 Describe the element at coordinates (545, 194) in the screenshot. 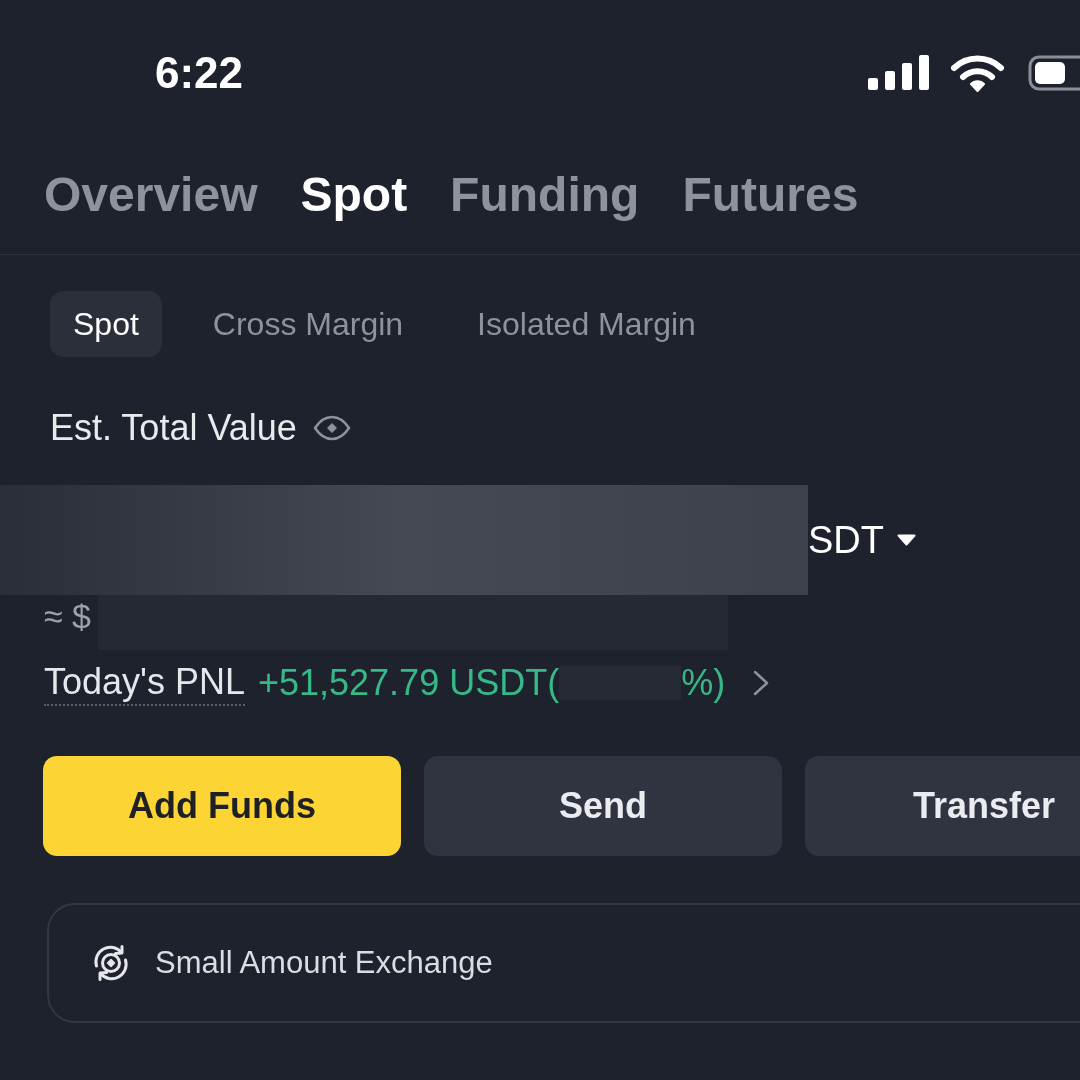

I see `account-tab: Funding` at that location.